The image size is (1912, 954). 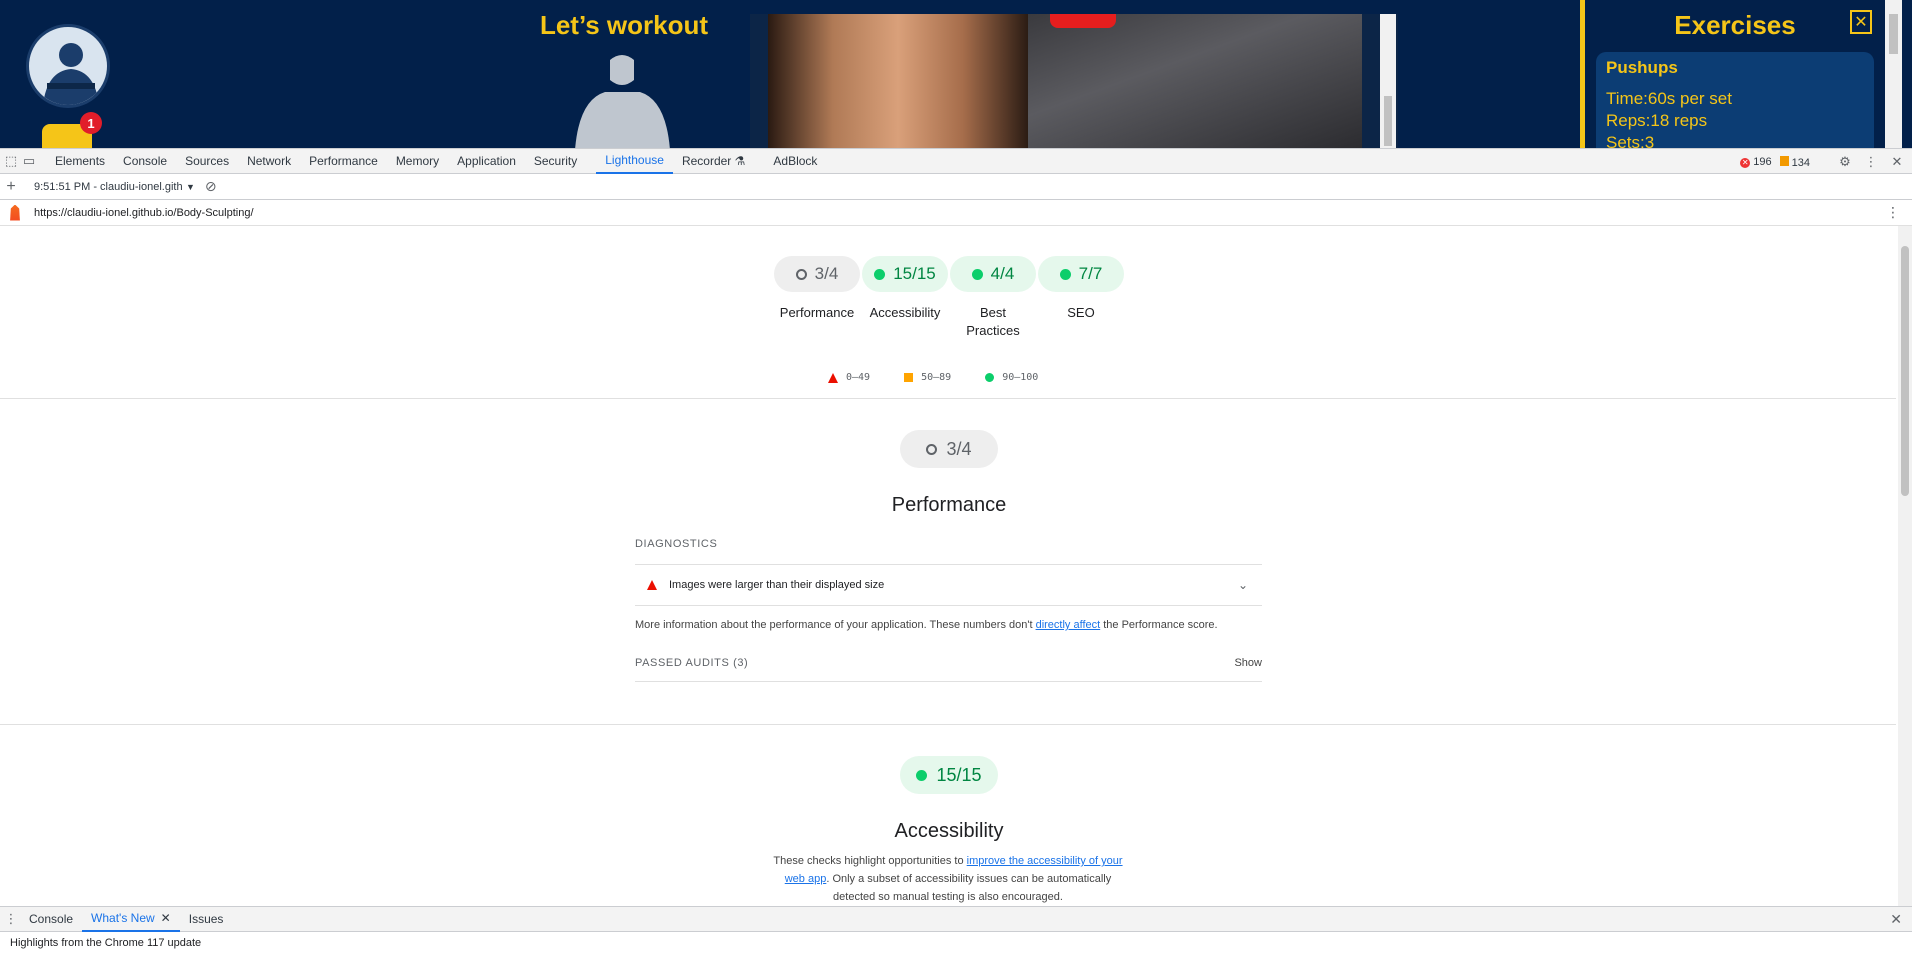 What do you see at coordinates (80, 161) in the screenshot?
I see `tab-elements: Elements` at bounding box center [80, 161].